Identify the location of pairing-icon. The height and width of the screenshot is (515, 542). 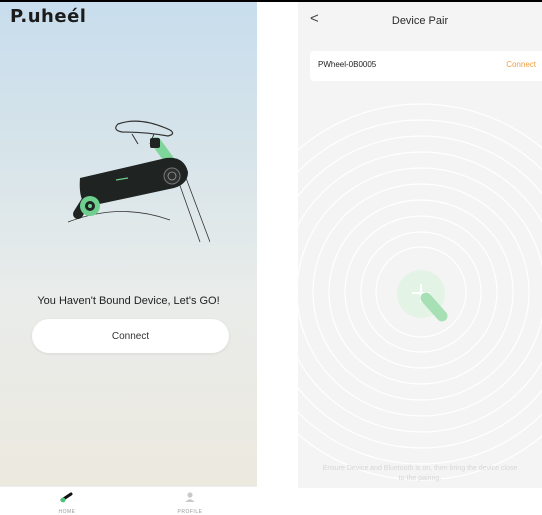
(422, 296).